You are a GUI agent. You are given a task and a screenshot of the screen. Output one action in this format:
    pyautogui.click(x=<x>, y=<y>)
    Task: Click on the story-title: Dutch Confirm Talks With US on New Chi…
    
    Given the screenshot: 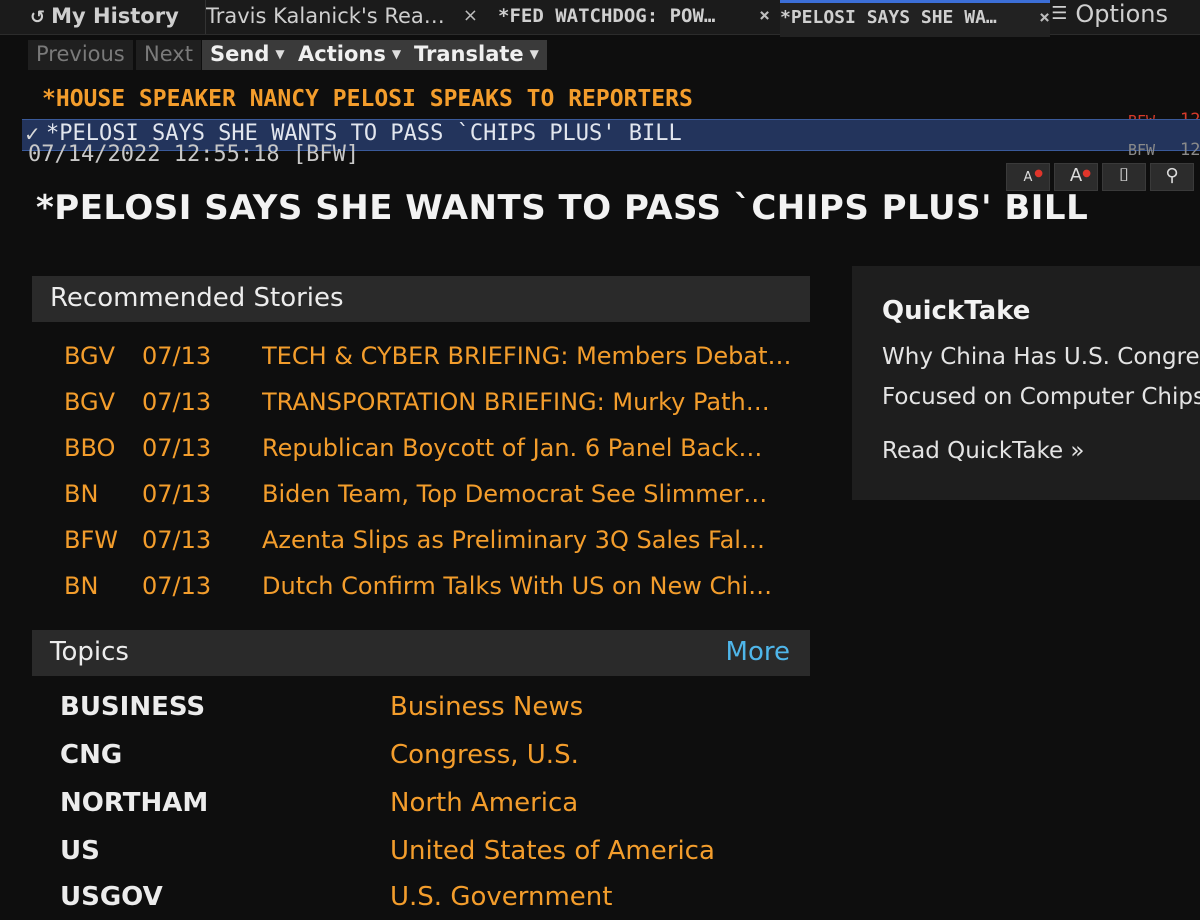 What is the action you would take?
    pyautogui.click(x=517, y=586)
    